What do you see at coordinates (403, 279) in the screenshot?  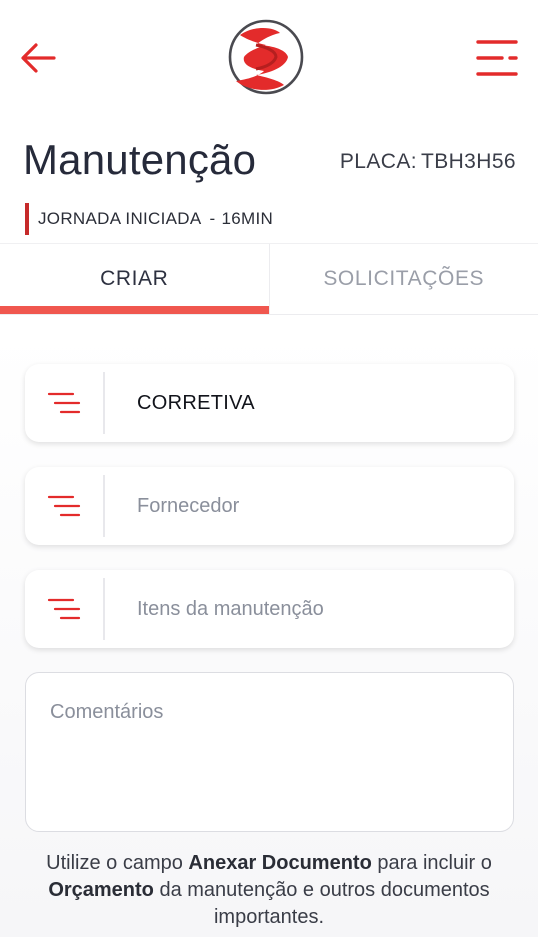 I see `tab-solicitacoes: SOLICITAÇÕES` at bounding box center [403, 279].